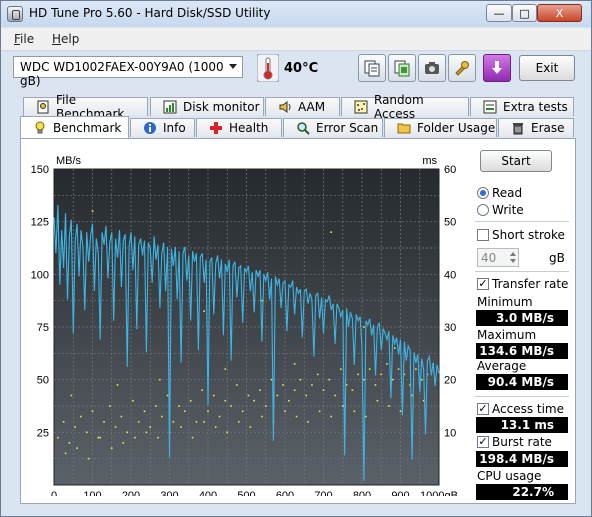  I want to click on tab-health: Health, so click(239, 127).